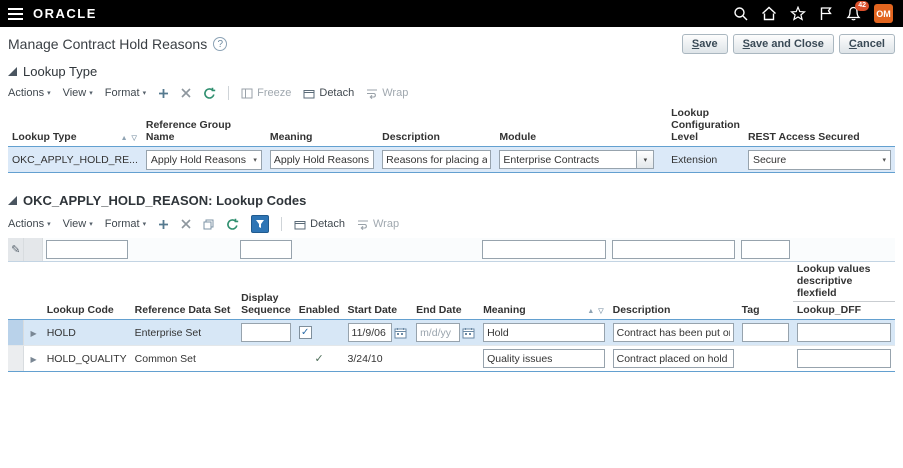 The image size is (903, 468). I want to click on save-button: Save, so click(704, 44).